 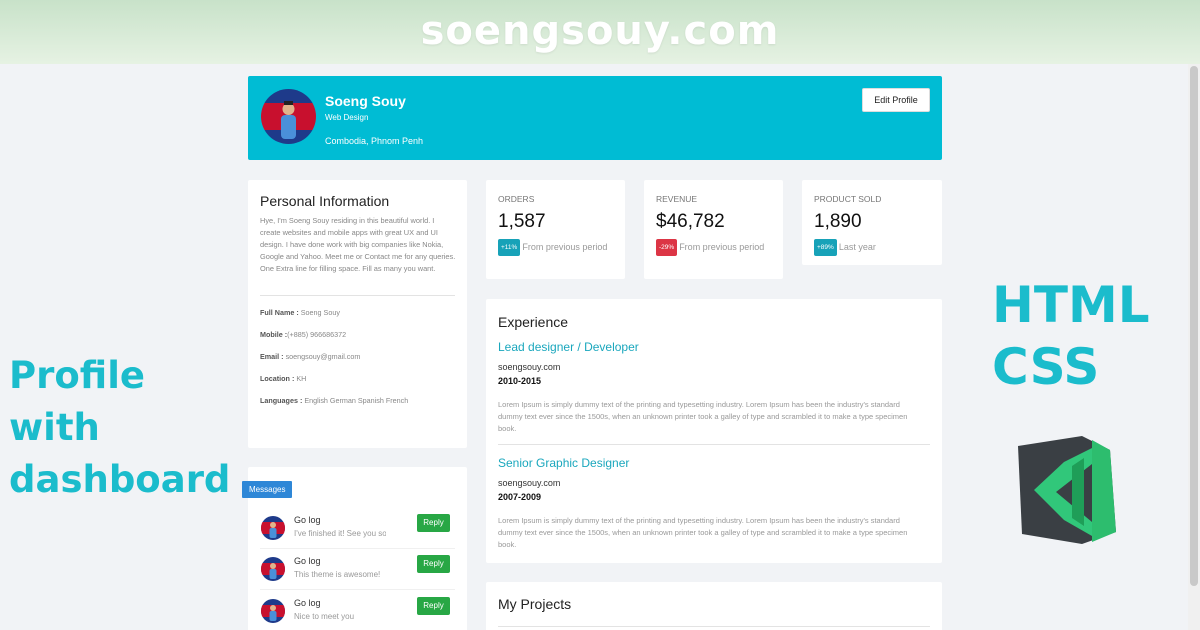 What do you see at coordinates (568, 347) in the screenshot?
I see `job-title: Lead designer / Developer` at bounding box center [568, 347].